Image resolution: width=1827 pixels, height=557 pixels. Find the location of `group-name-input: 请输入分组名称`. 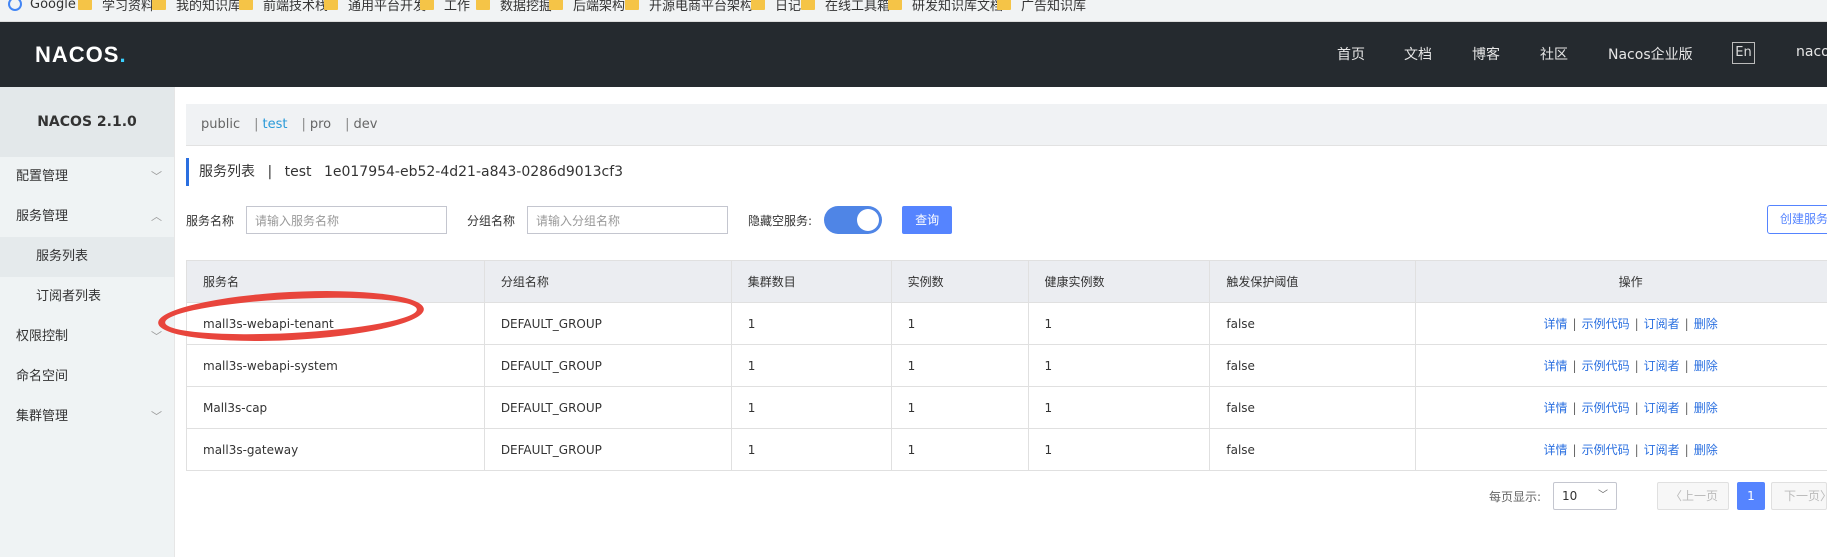

group-name-input: 请输入分组名称 is located at coordinates (628, 220).